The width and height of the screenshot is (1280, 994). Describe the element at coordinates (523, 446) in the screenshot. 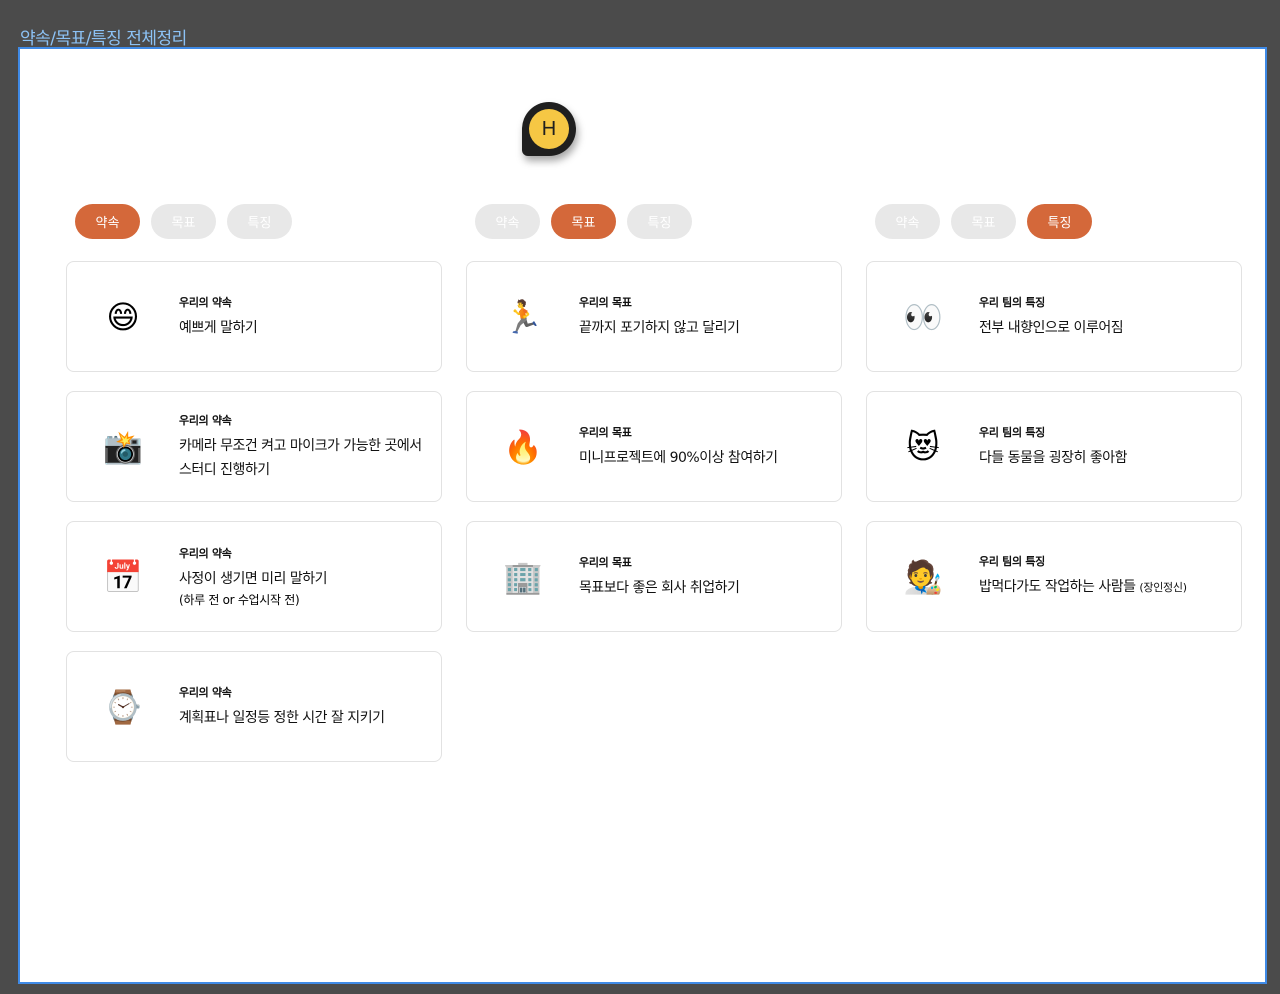

I see `fire-icon: 🔥` at that location.